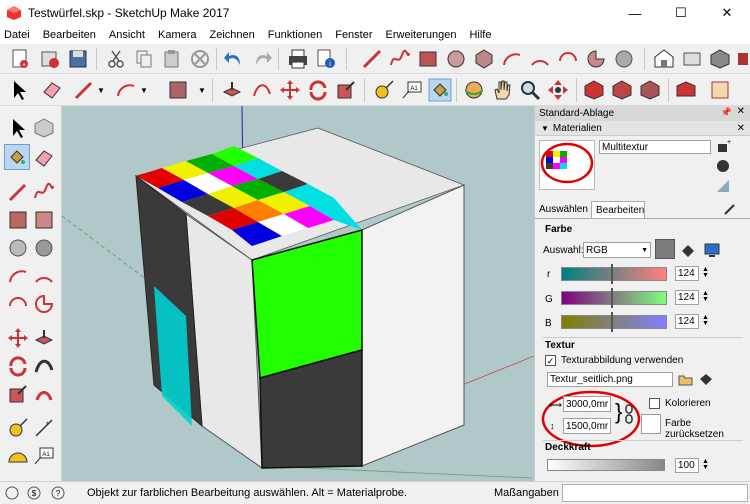  I want to click on spinner-opacity-icon: ▲ ▼, so click(705, 464).